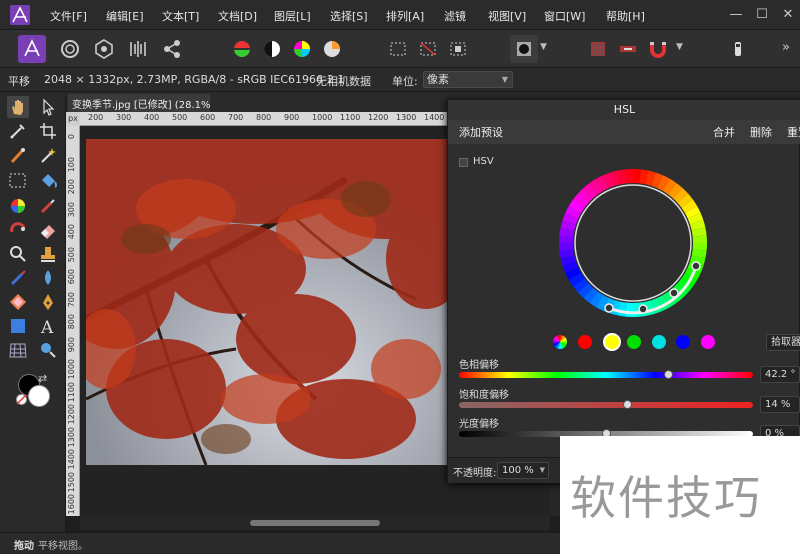 This screenshot has height=554, width=800. What do you see at coordinates (125, 16) in the screenshot?
I see `menu-item: 编辑[E]` at bounding box center [125, 16].